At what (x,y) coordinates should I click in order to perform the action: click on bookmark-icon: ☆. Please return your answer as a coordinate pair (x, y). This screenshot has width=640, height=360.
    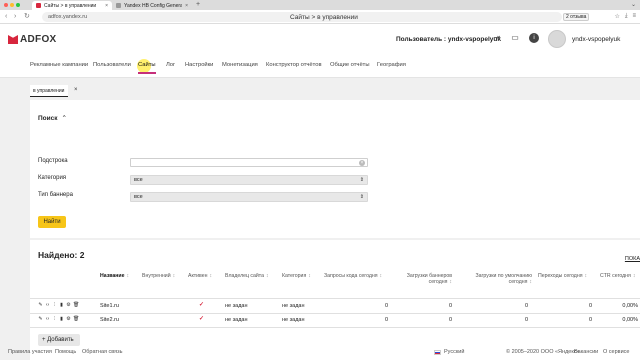
    Looking at the image, I should click on (616, 16).